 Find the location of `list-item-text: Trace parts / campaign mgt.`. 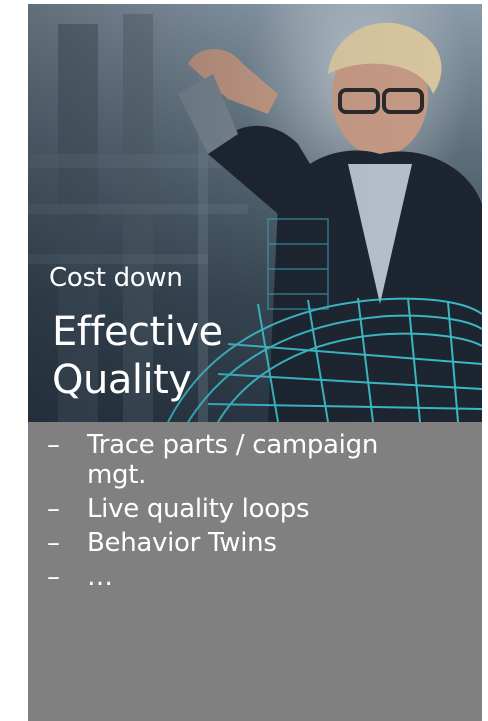

list-item-text: Trace parts / campaign mgt. is located at coordinates (232, 460).